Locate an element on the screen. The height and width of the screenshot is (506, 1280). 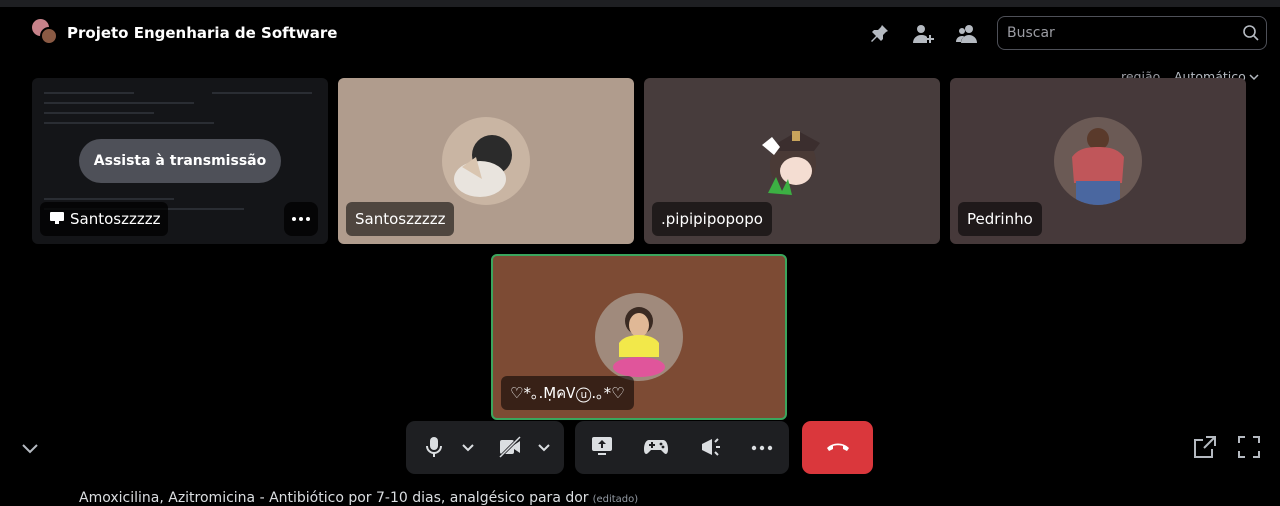
participant-tile: Pedrinho is located at coordinates (1098, 161).